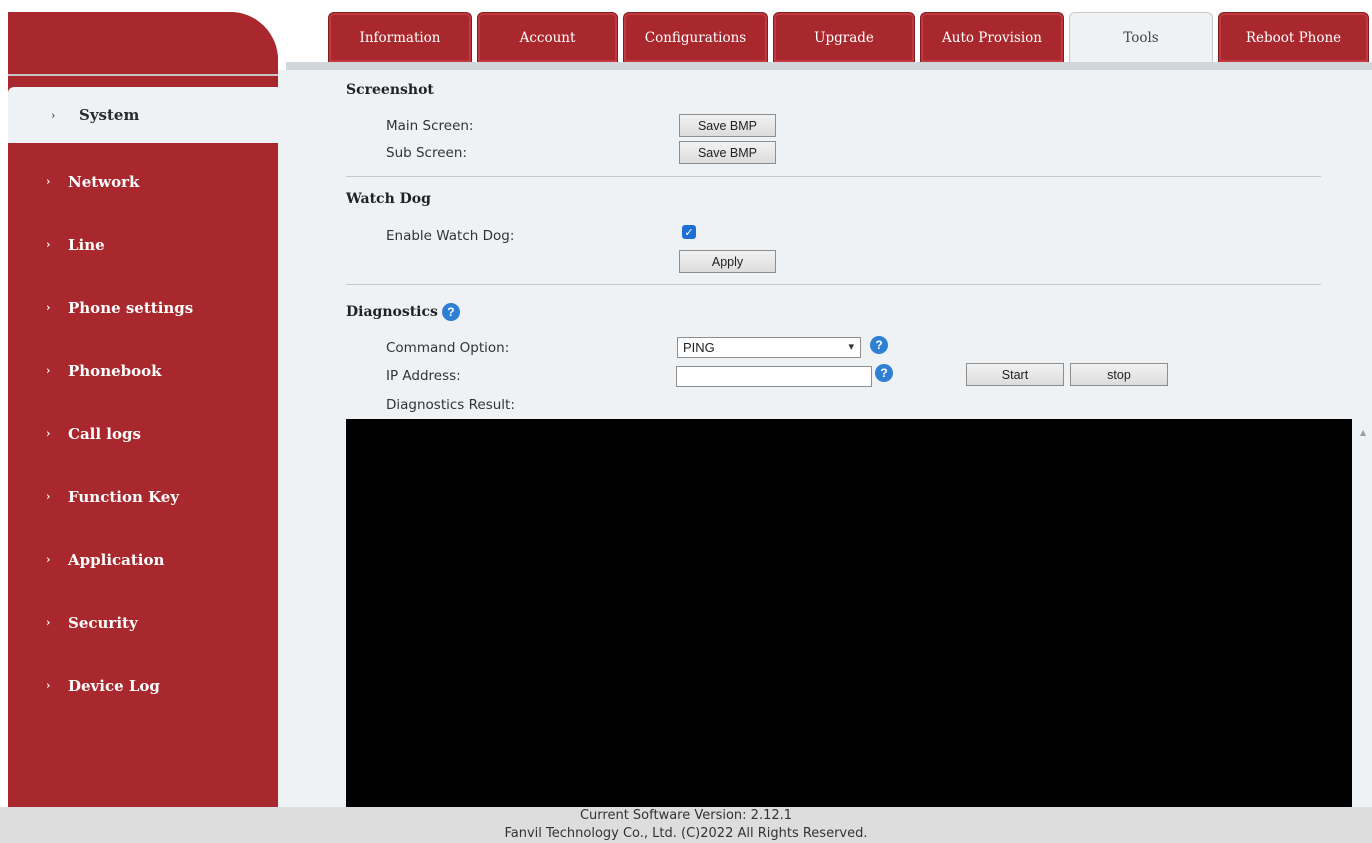 This screenshot has height=843, width=1372. Describe the element at coordinates (426, 153) in the screenshot. I see `sub-screen-label: Sub Screen:` at that location.